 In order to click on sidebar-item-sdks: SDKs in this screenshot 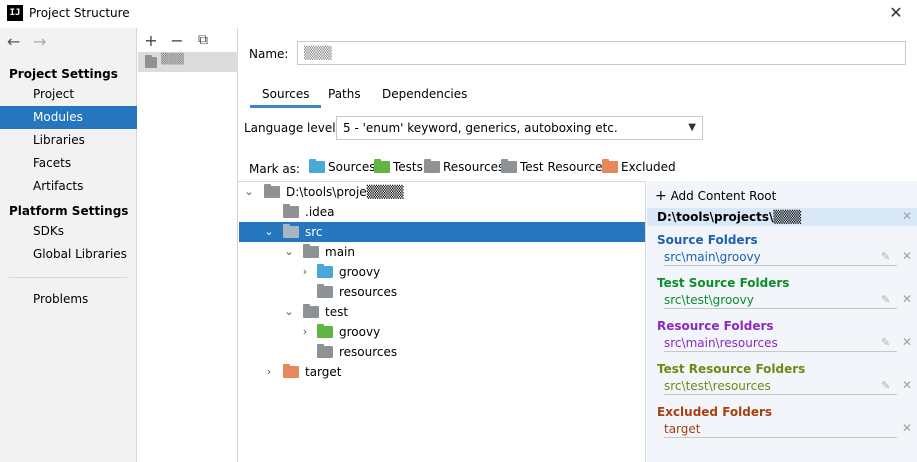, I will do `click(68, 231)`.